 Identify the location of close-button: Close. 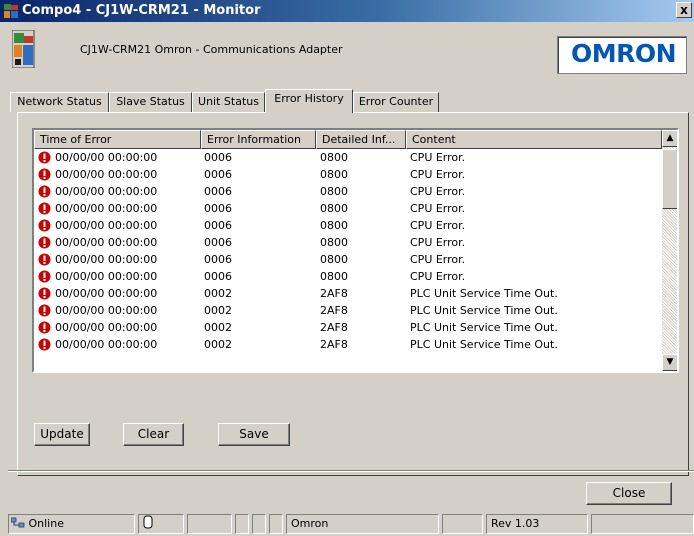
(629, 493).